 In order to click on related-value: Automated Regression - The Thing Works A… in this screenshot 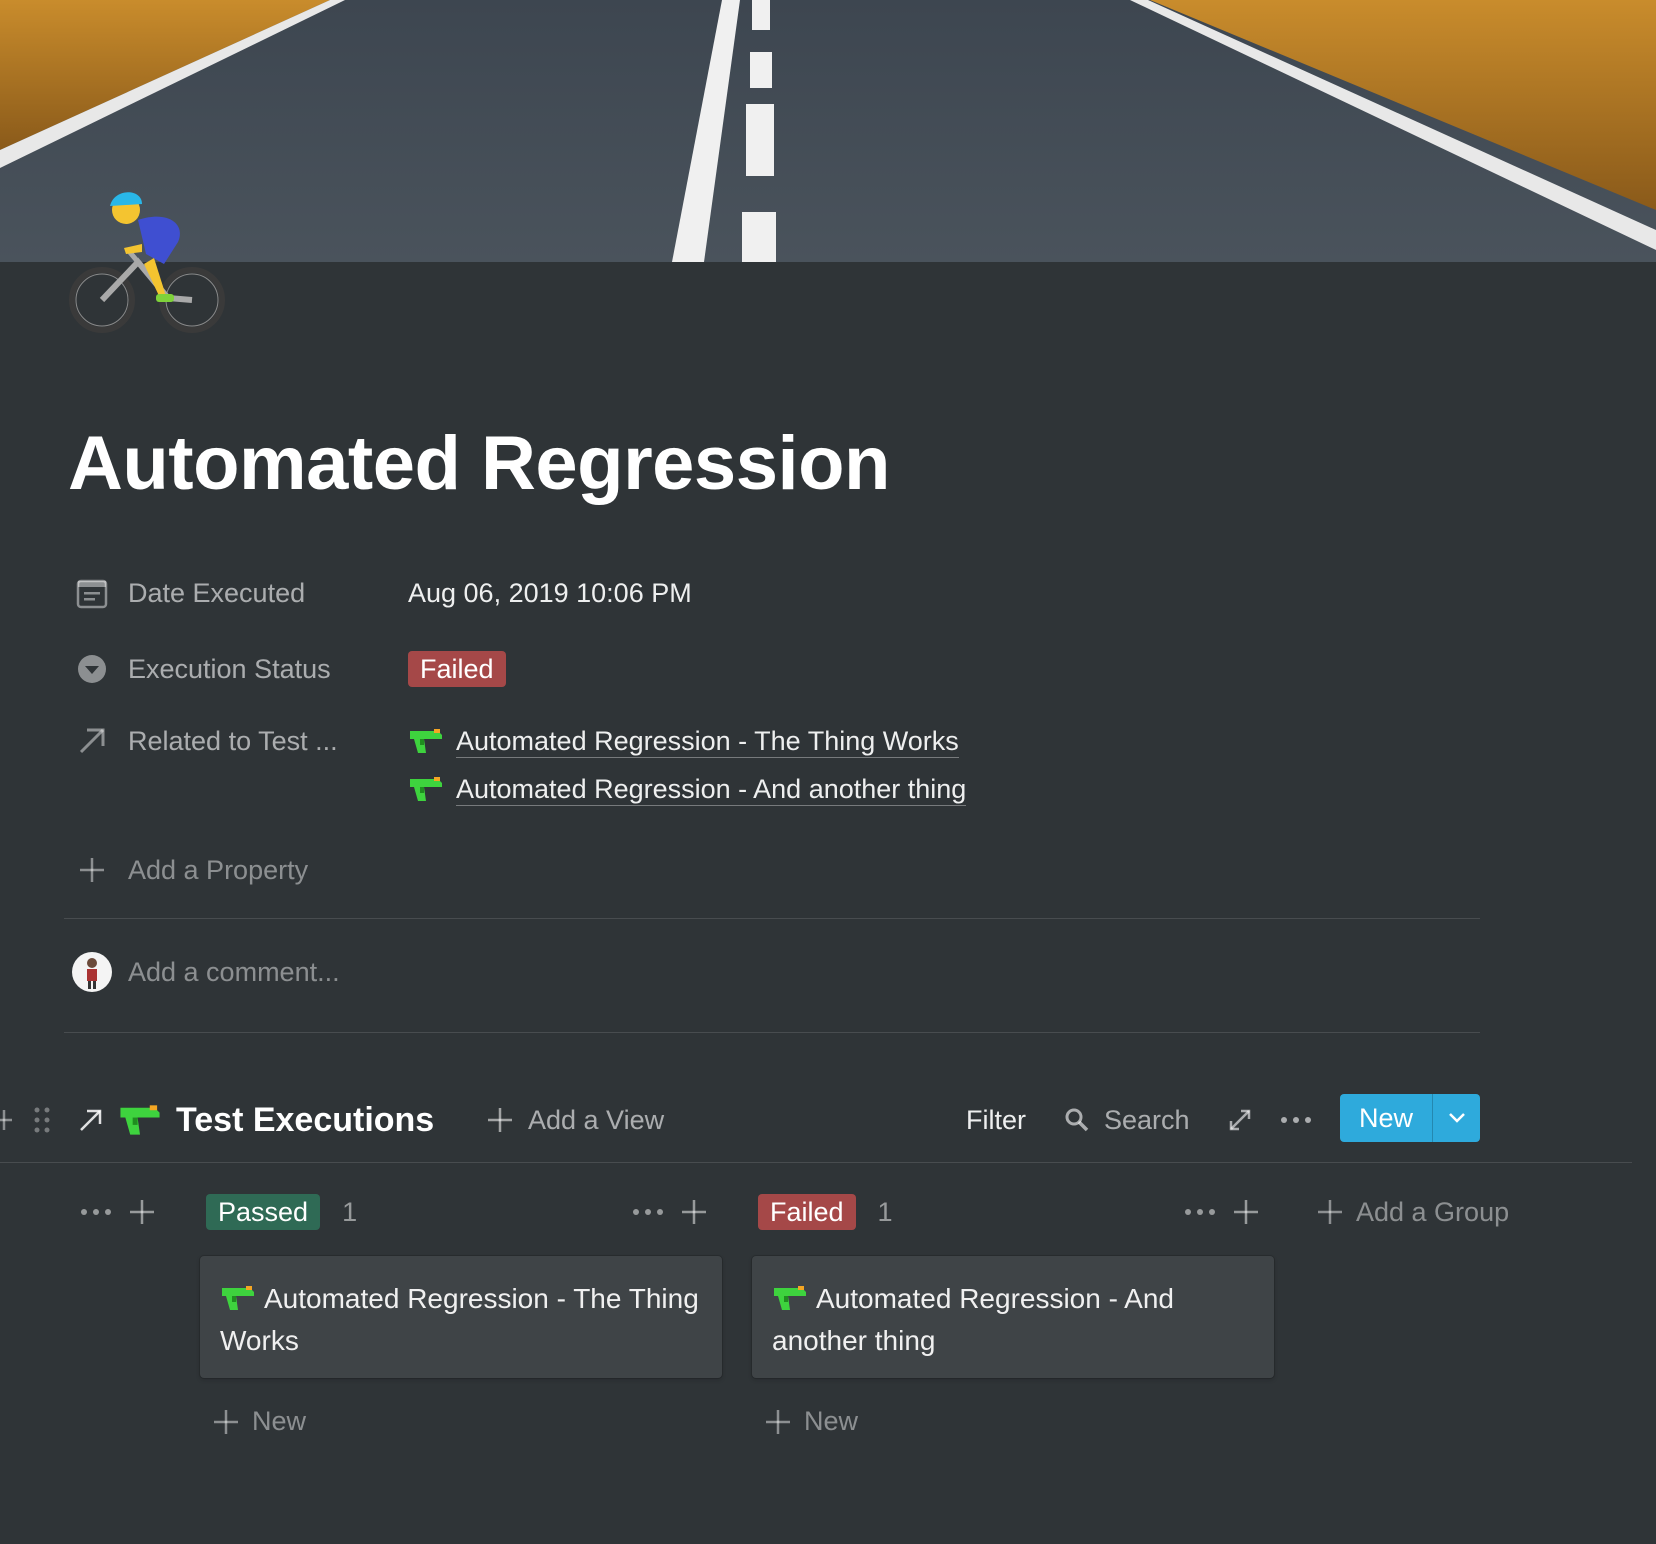, I will do `click(687, 765)`.